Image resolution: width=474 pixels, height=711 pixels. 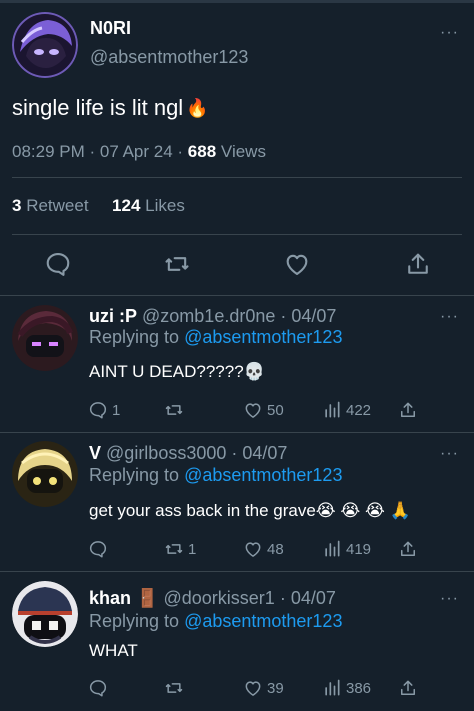 I want to click on tweet-actions, so click(x=237, y=264).